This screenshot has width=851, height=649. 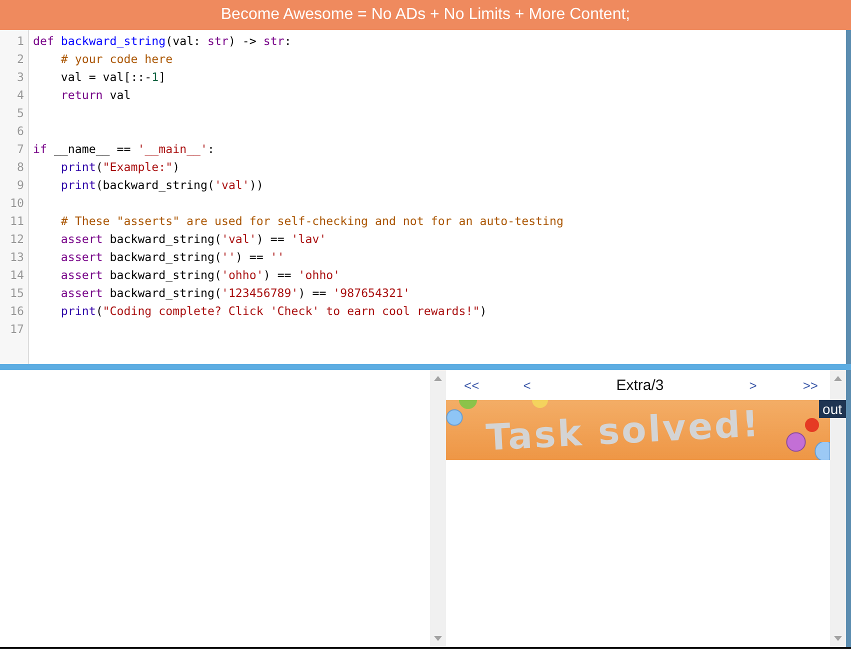 What do you see at coordinates (20, 41) in the screenshot?
I see `line-number: 1` at bounding box center [20, 41].